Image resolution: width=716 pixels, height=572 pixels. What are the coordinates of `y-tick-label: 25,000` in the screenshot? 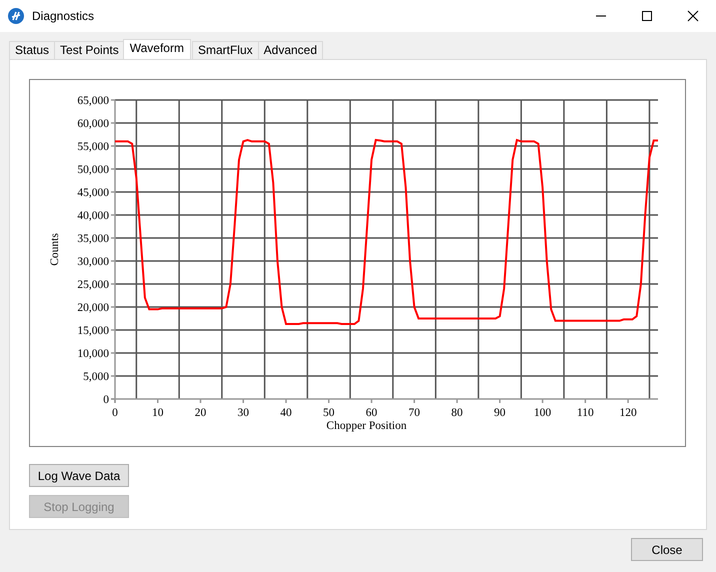 It's located at (93, 285).